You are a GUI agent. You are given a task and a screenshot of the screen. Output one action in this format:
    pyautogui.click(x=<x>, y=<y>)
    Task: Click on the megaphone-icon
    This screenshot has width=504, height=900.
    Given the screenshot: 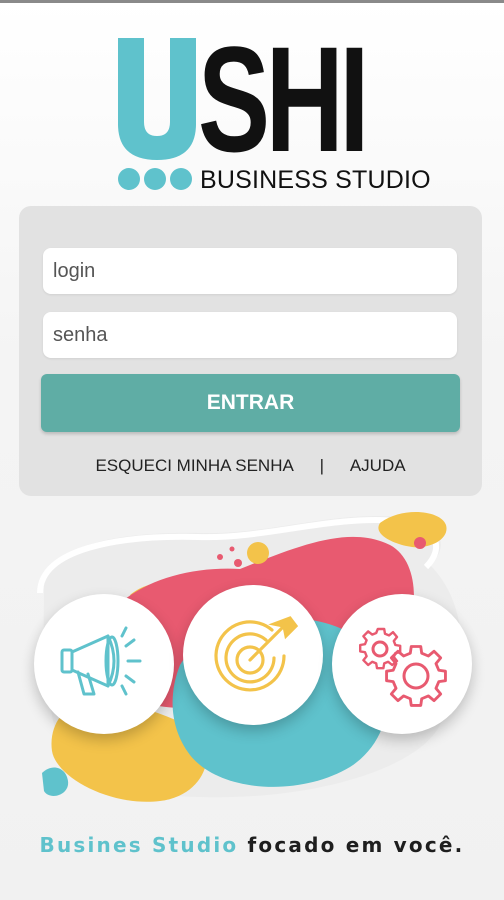 What is the action you would take?
    pyautogui.click(x=101, y=661)
    